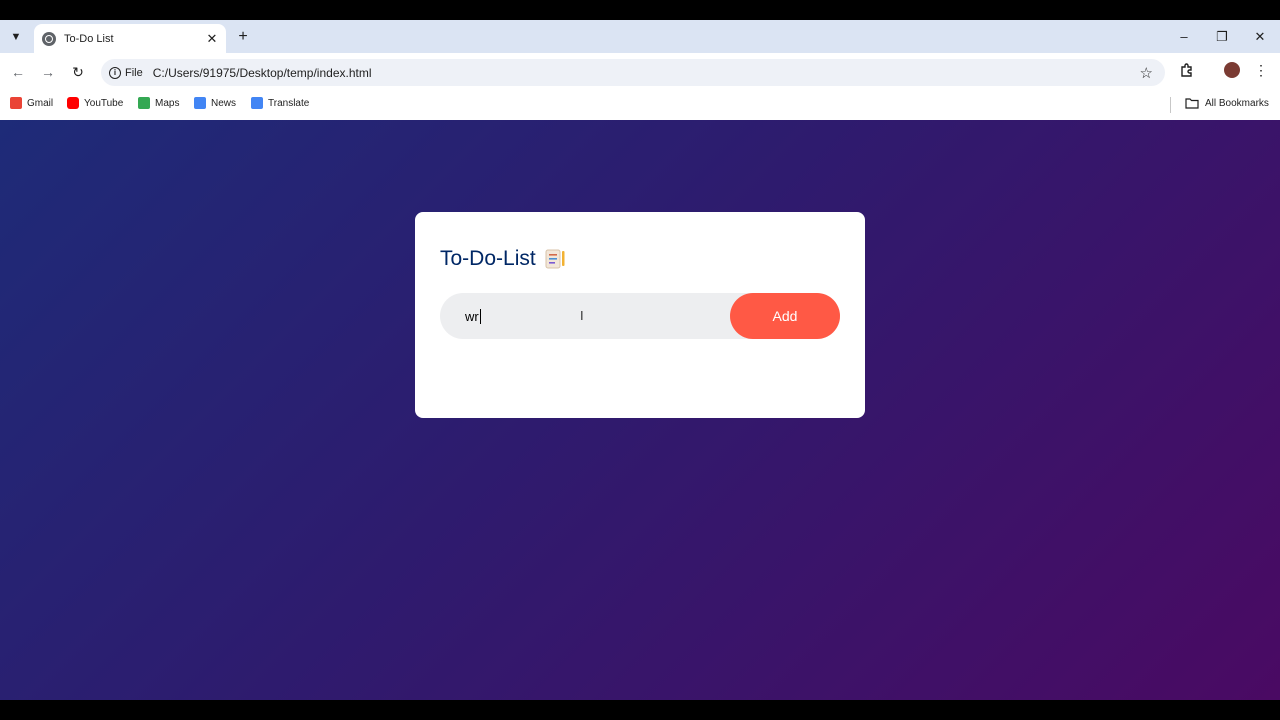 The height and width of the screenshot is (720, 1280). I want to click on add-button: Add, so click(785, 316).